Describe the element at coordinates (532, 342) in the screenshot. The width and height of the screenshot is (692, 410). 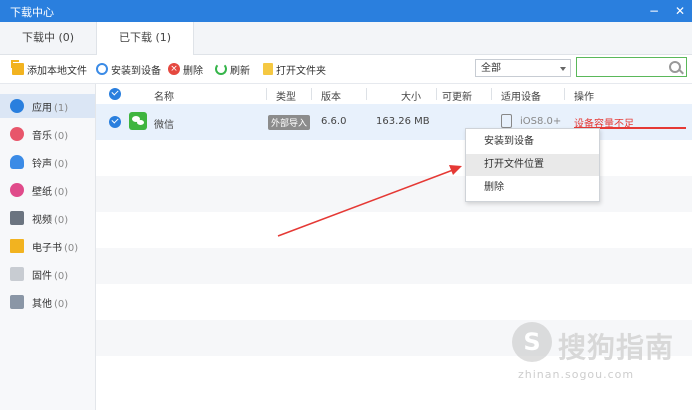
I see `sogou-logo-icon: S` at that location.